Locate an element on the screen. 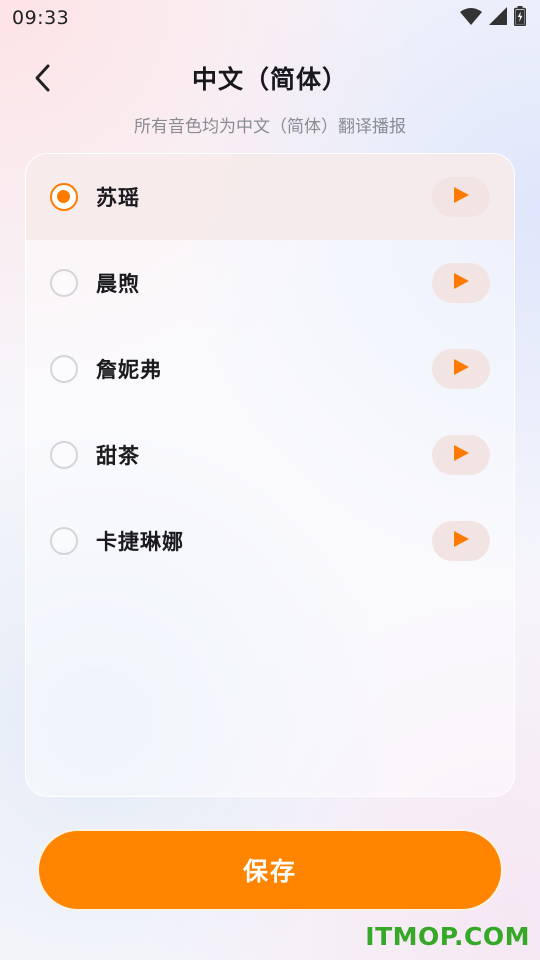 Image resolution: width=540 pixels, height=960 pixels. page-title: 中文（简体） is located at coordinates (269, 79).